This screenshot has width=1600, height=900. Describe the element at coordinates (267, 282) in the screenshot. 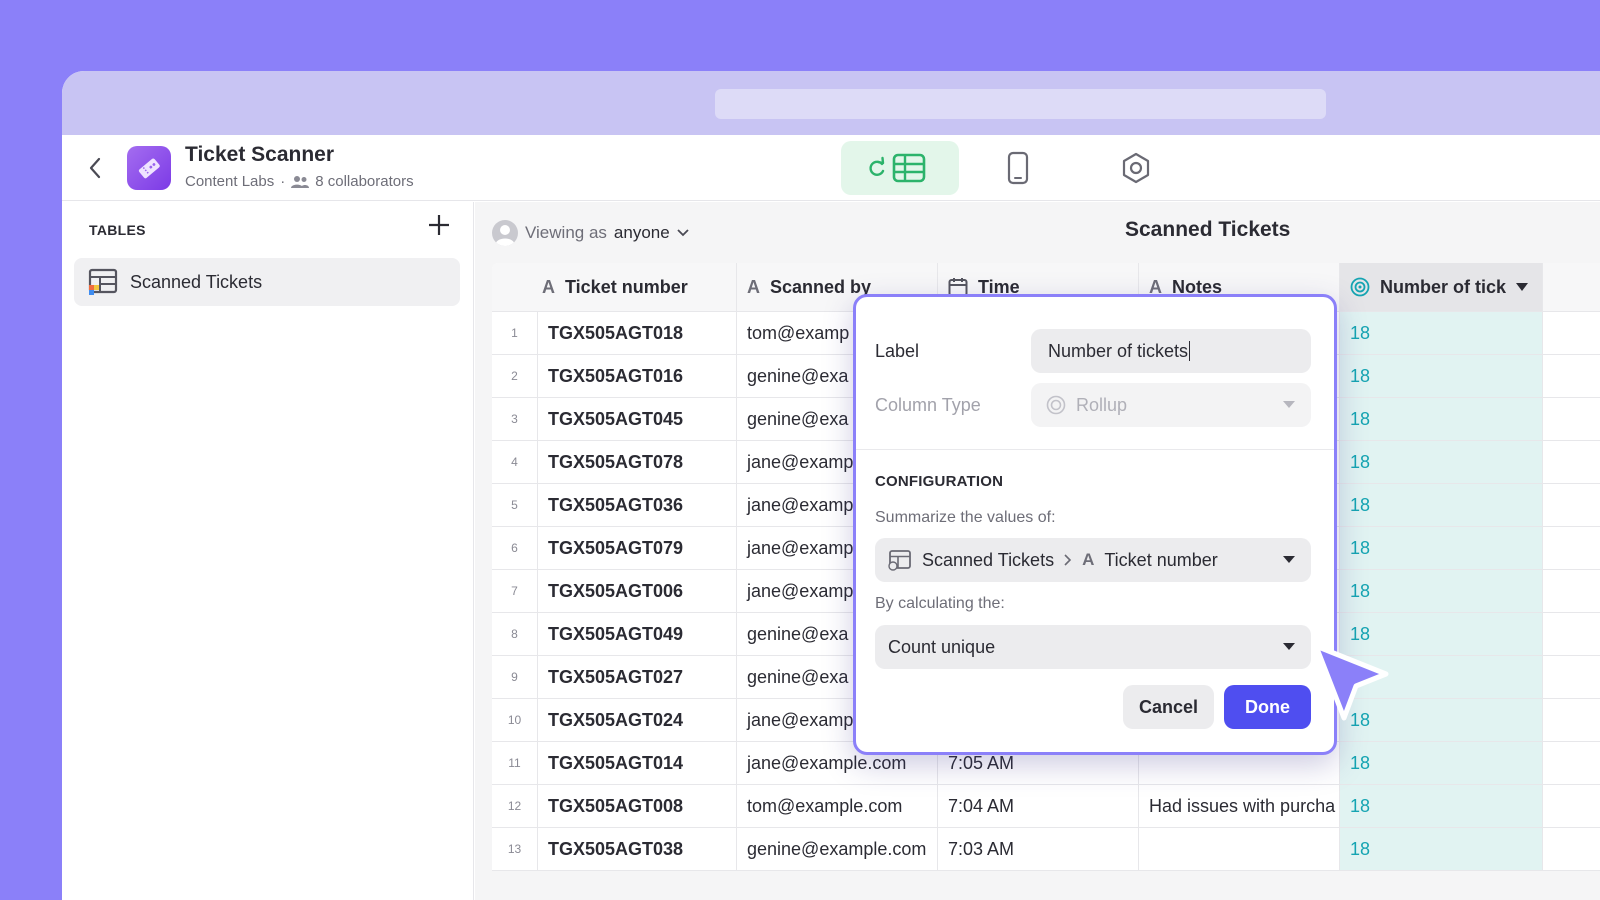

I see `sidebar-item-scanned-tickets: Scanned Tickets` at that location.